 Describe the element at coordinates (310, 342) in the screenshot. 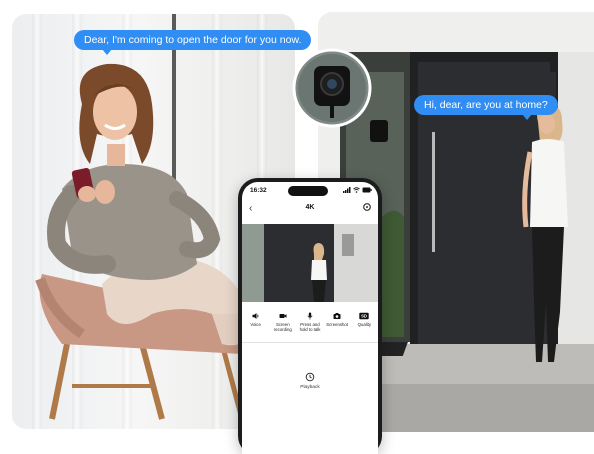

I see `divider` at that location.